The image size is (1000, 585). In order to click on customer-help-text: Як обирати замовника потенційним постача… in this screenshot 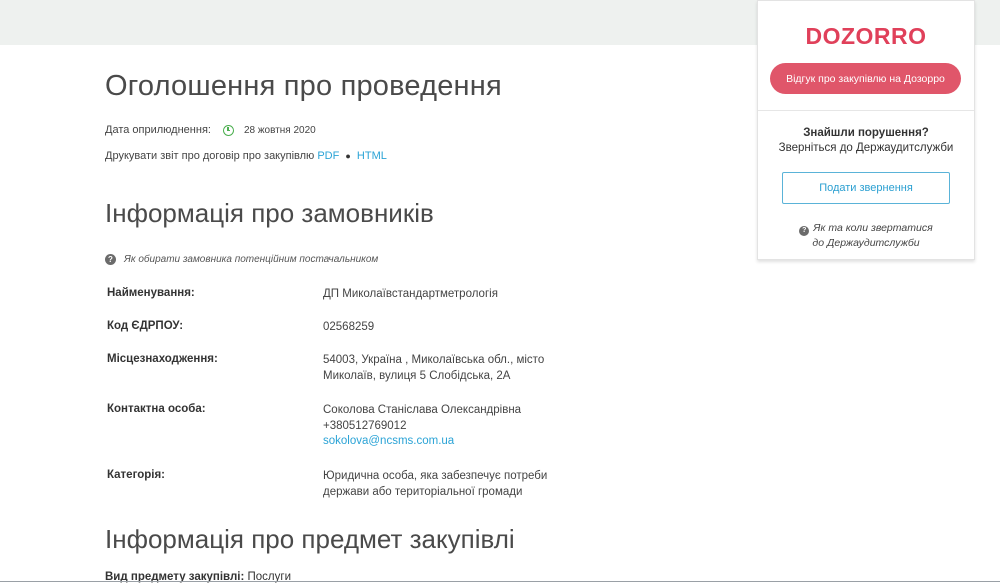, I will do `click(251, 259)`.